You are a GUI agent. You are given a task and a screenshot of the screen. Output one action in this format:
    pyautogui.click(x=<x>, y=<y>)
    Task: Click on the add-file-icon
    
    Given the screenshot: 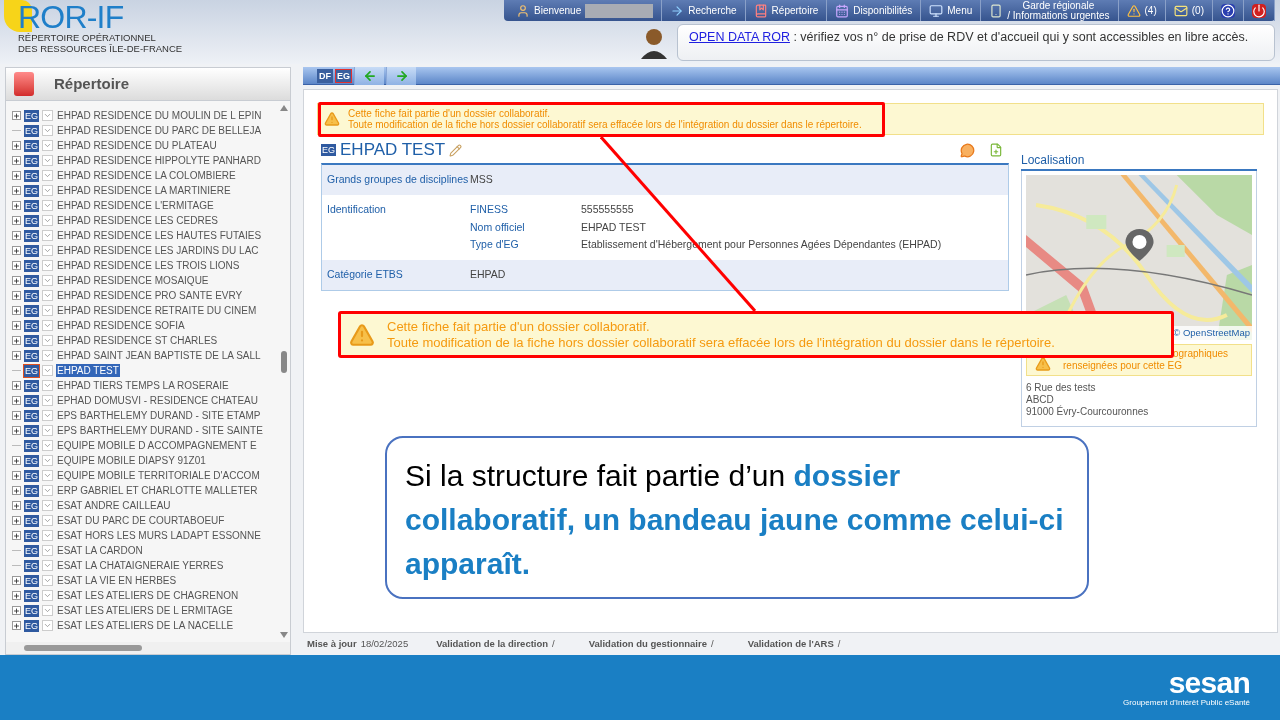 What is the action you would take?
    pyautogui.click(x=996, y=150)
    